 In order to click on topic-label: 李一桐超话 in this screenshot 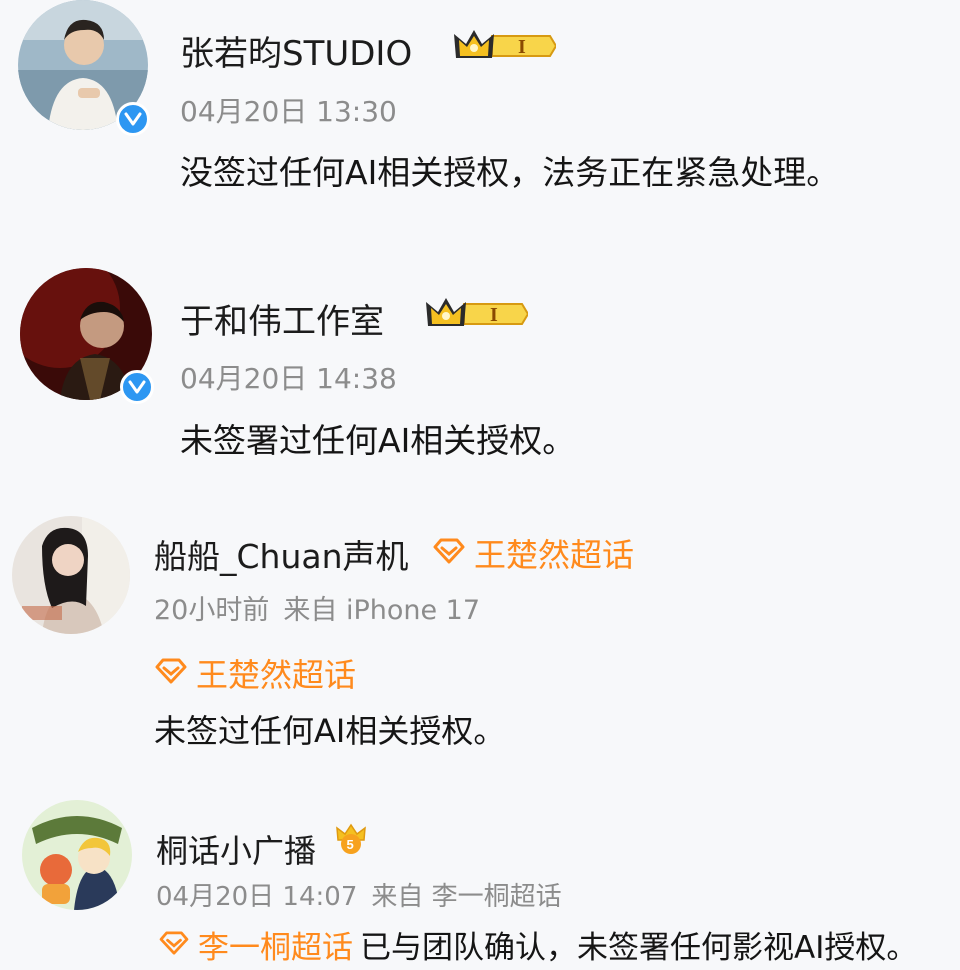, I will do `click(275, 948)`.